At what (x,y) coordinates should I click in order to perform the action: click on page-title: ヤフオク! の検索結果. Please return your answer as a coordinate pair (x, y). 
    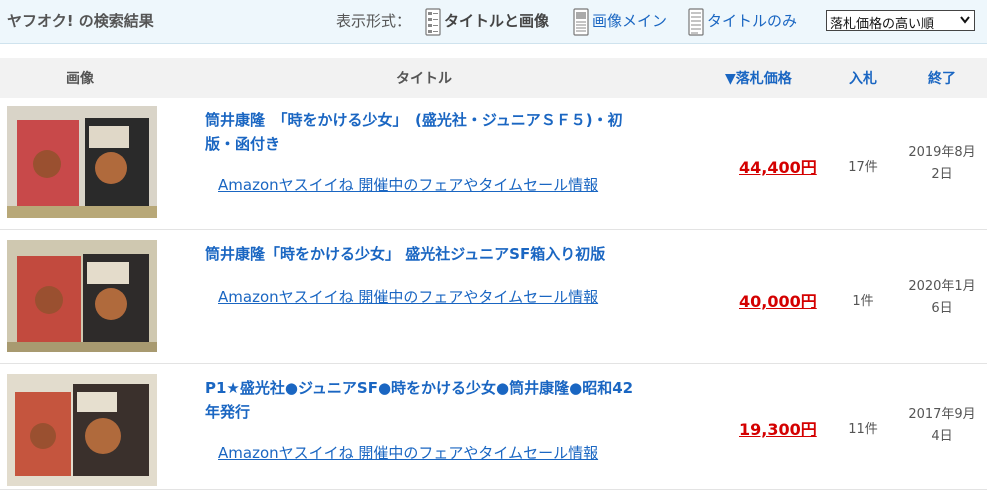
    Looking at the image, I should click on (80, 21).